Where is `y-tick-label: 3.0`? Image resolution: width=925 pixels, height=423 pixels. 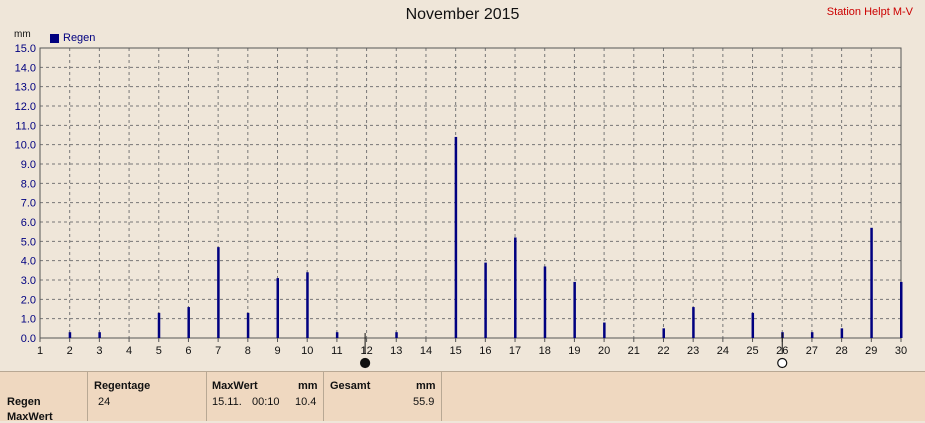
y-tick-label: 3.0 is located at coordinates (28, 281).